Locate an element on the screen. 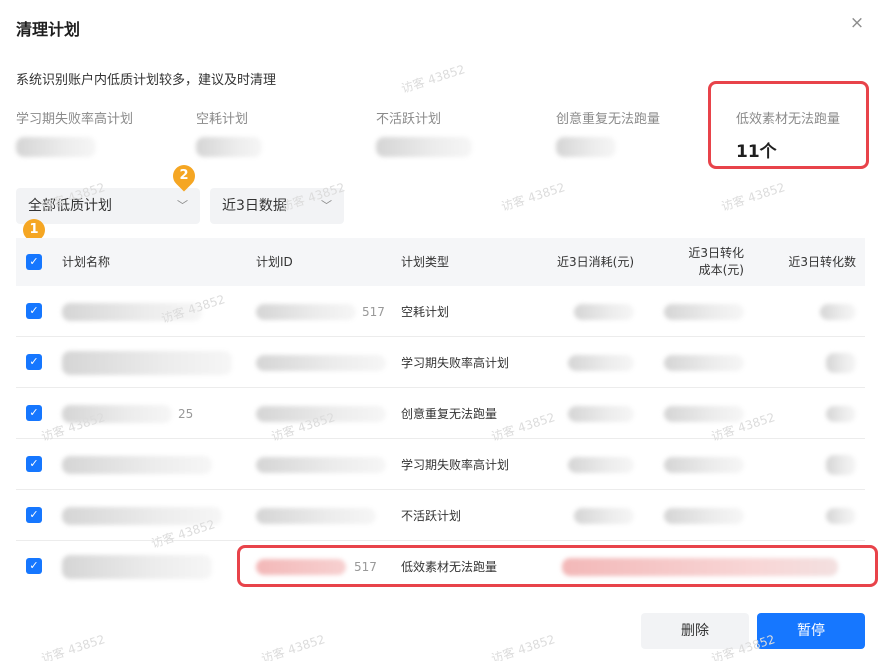 This screenshot has width=885, height=661. stat-creative-duplicate: 创意重复无法跑量 is located at coordinates (608, 134).